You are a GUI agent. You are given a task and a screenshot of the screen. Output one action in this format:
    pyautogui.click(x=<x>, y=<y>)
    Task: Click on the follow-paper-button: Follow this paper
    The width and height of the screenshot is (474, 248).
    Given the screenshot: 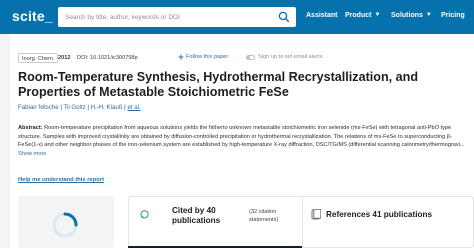 What is the action you would take?
    pyautogui.click(x=207, y=57)
    